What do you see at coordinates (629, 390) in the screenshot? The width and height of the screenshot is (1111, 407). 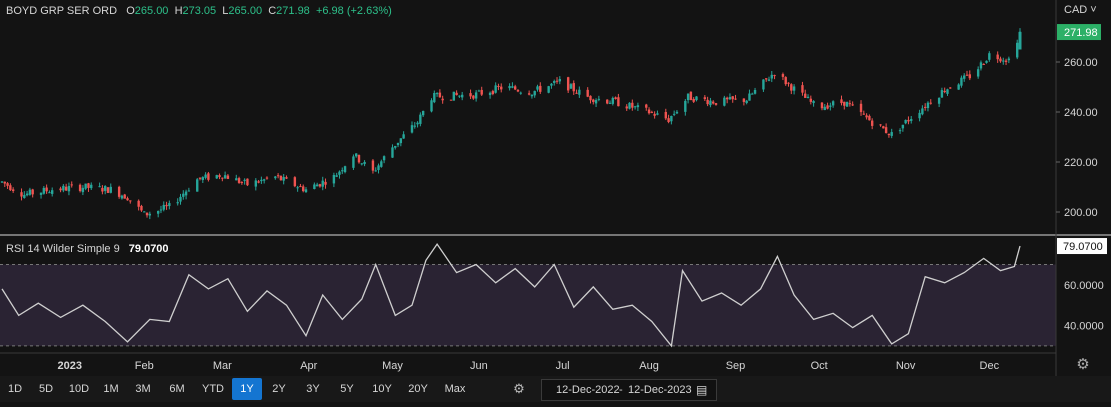 I see `date-range-picker: 12-Dec-2022 - 12-Dec-2023 ▤` at bounding box center [629, 390].